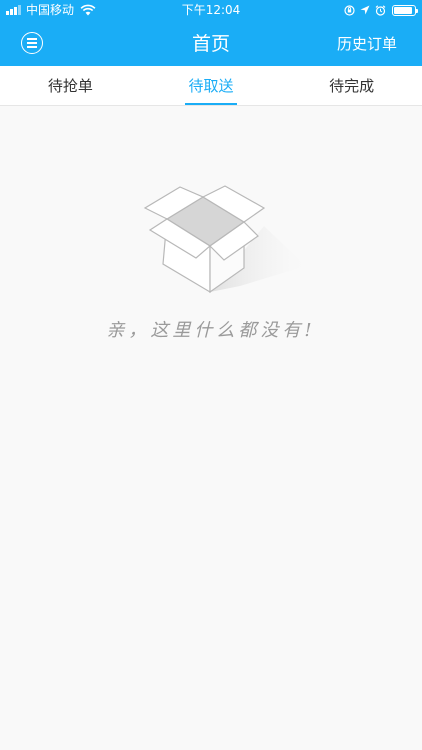 Image resolution: width=422 pixels, height=750 pixels. What do you see at coordinates (405, 10) in the screenshot?
I see `battery-icon` at bounding box center [405, 10].